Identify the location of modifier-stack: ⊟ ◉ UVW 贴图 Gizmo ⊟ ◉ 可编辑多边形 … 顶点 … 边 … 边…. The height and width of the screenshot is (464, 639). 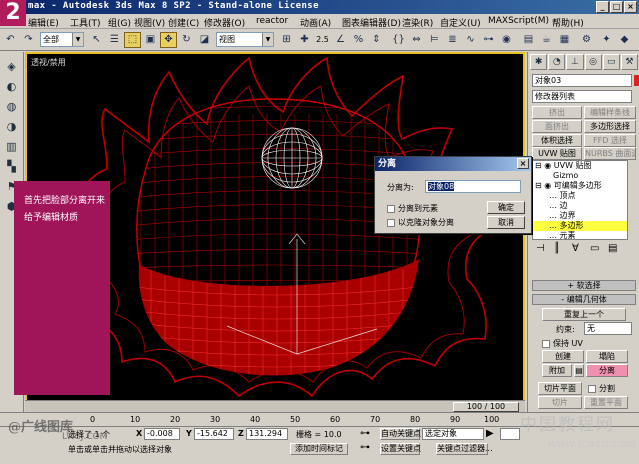
(580, 200).